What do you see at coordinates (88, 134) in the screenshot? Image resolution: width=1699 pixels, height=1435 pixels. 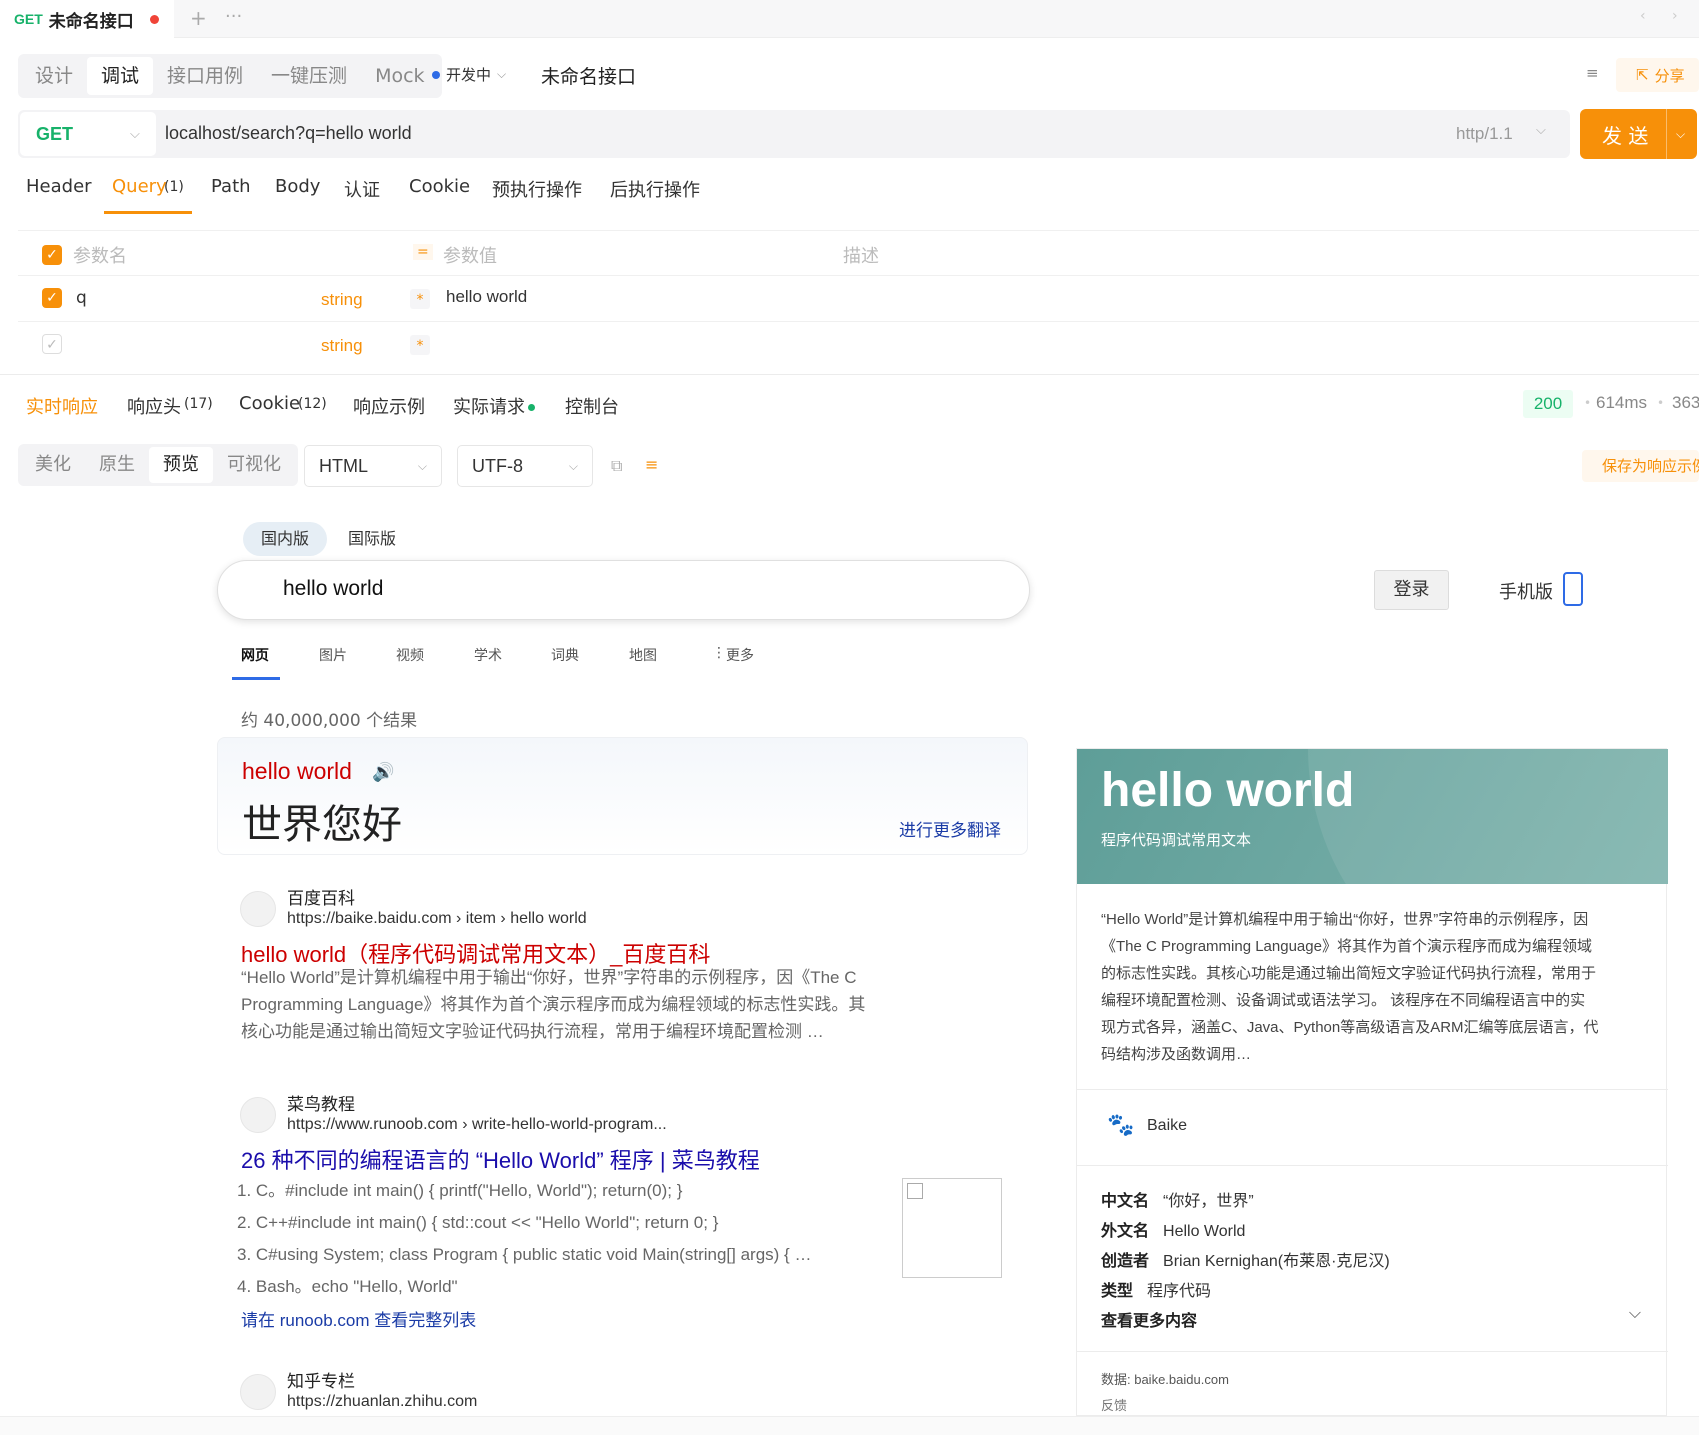 I see `method-select: GET ⌵` at bounding box center [88, 134].